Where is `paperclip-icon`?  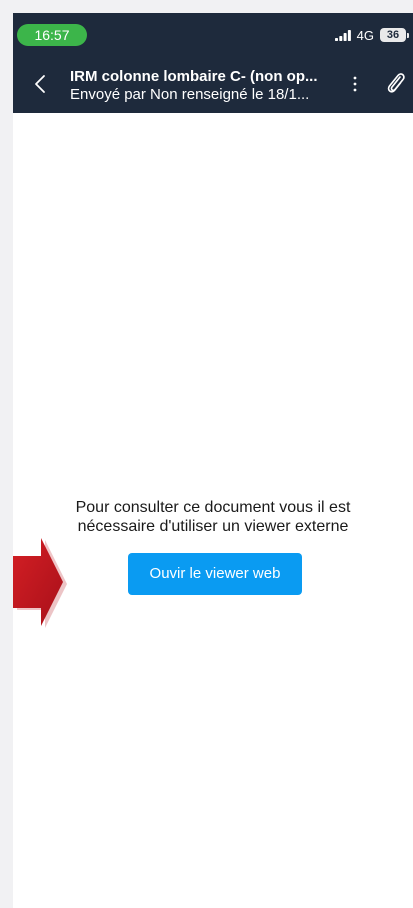 paperclip-icon is located at coordinates (396, 83).